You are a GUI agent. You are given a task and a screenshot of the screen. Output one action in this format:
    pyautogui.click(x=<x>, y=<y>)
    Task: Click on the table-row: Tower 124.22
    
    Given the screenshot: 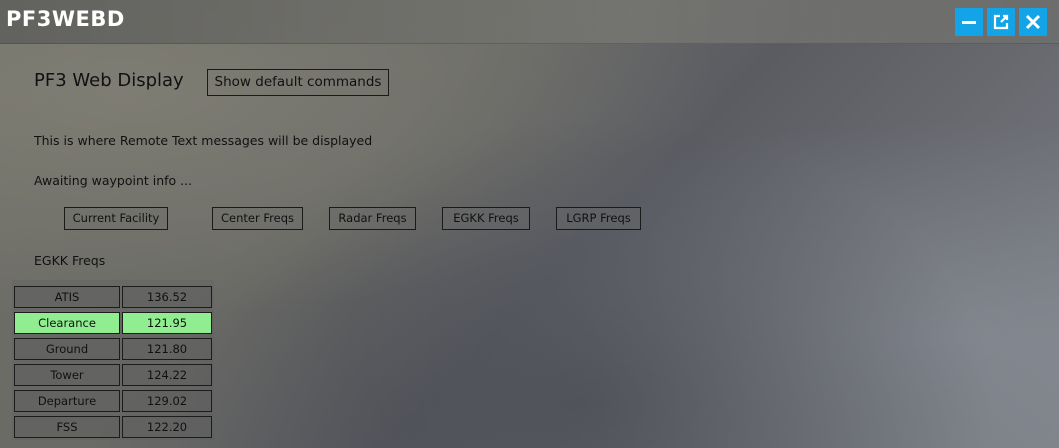 What is the action you would take?
    pyautogui.click(x=113, y=375)
    